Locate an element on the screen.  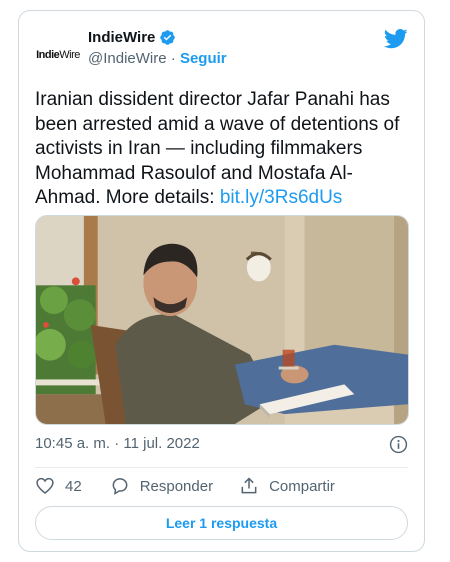
author-handle-row: @IndieWire · Seguir is located at coordinates (157, 58).